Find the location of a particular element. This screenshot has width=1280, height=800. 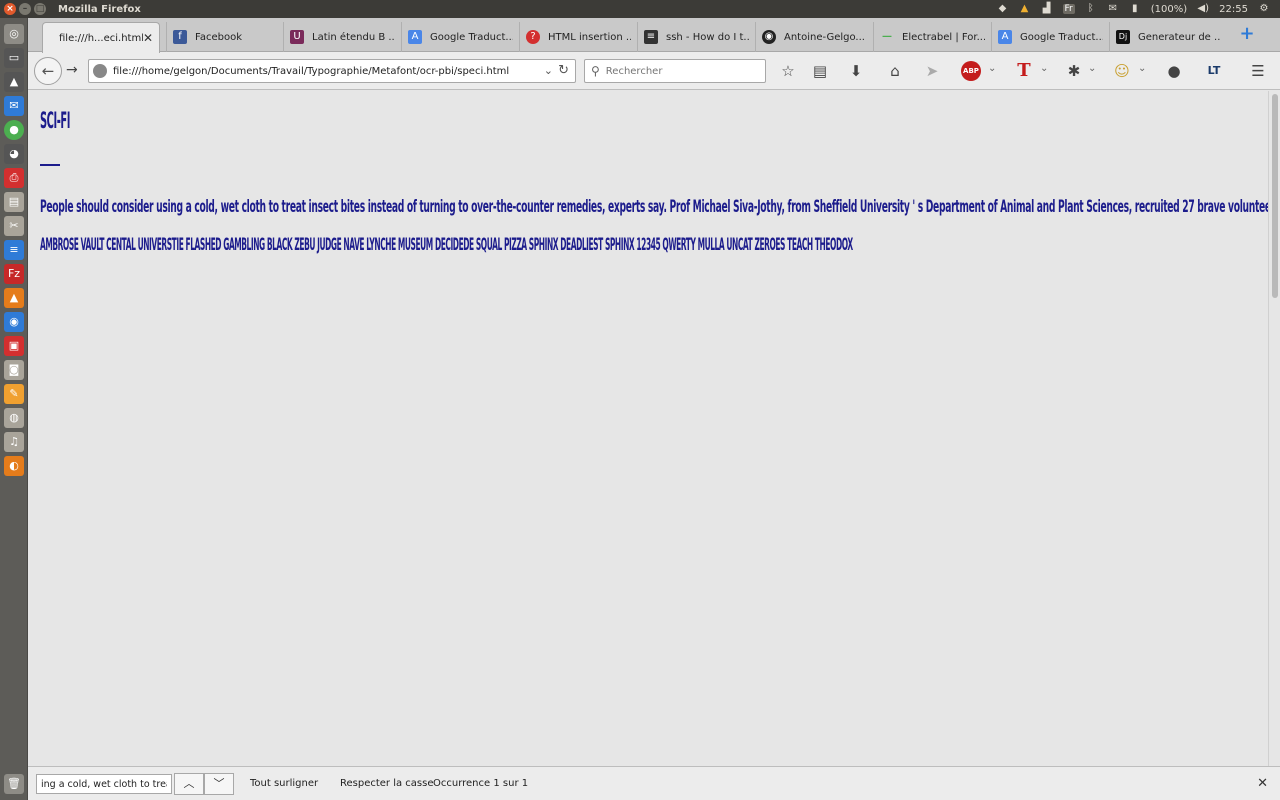

thunderbird-icon: ✉ is located at coordinates (14, 106).